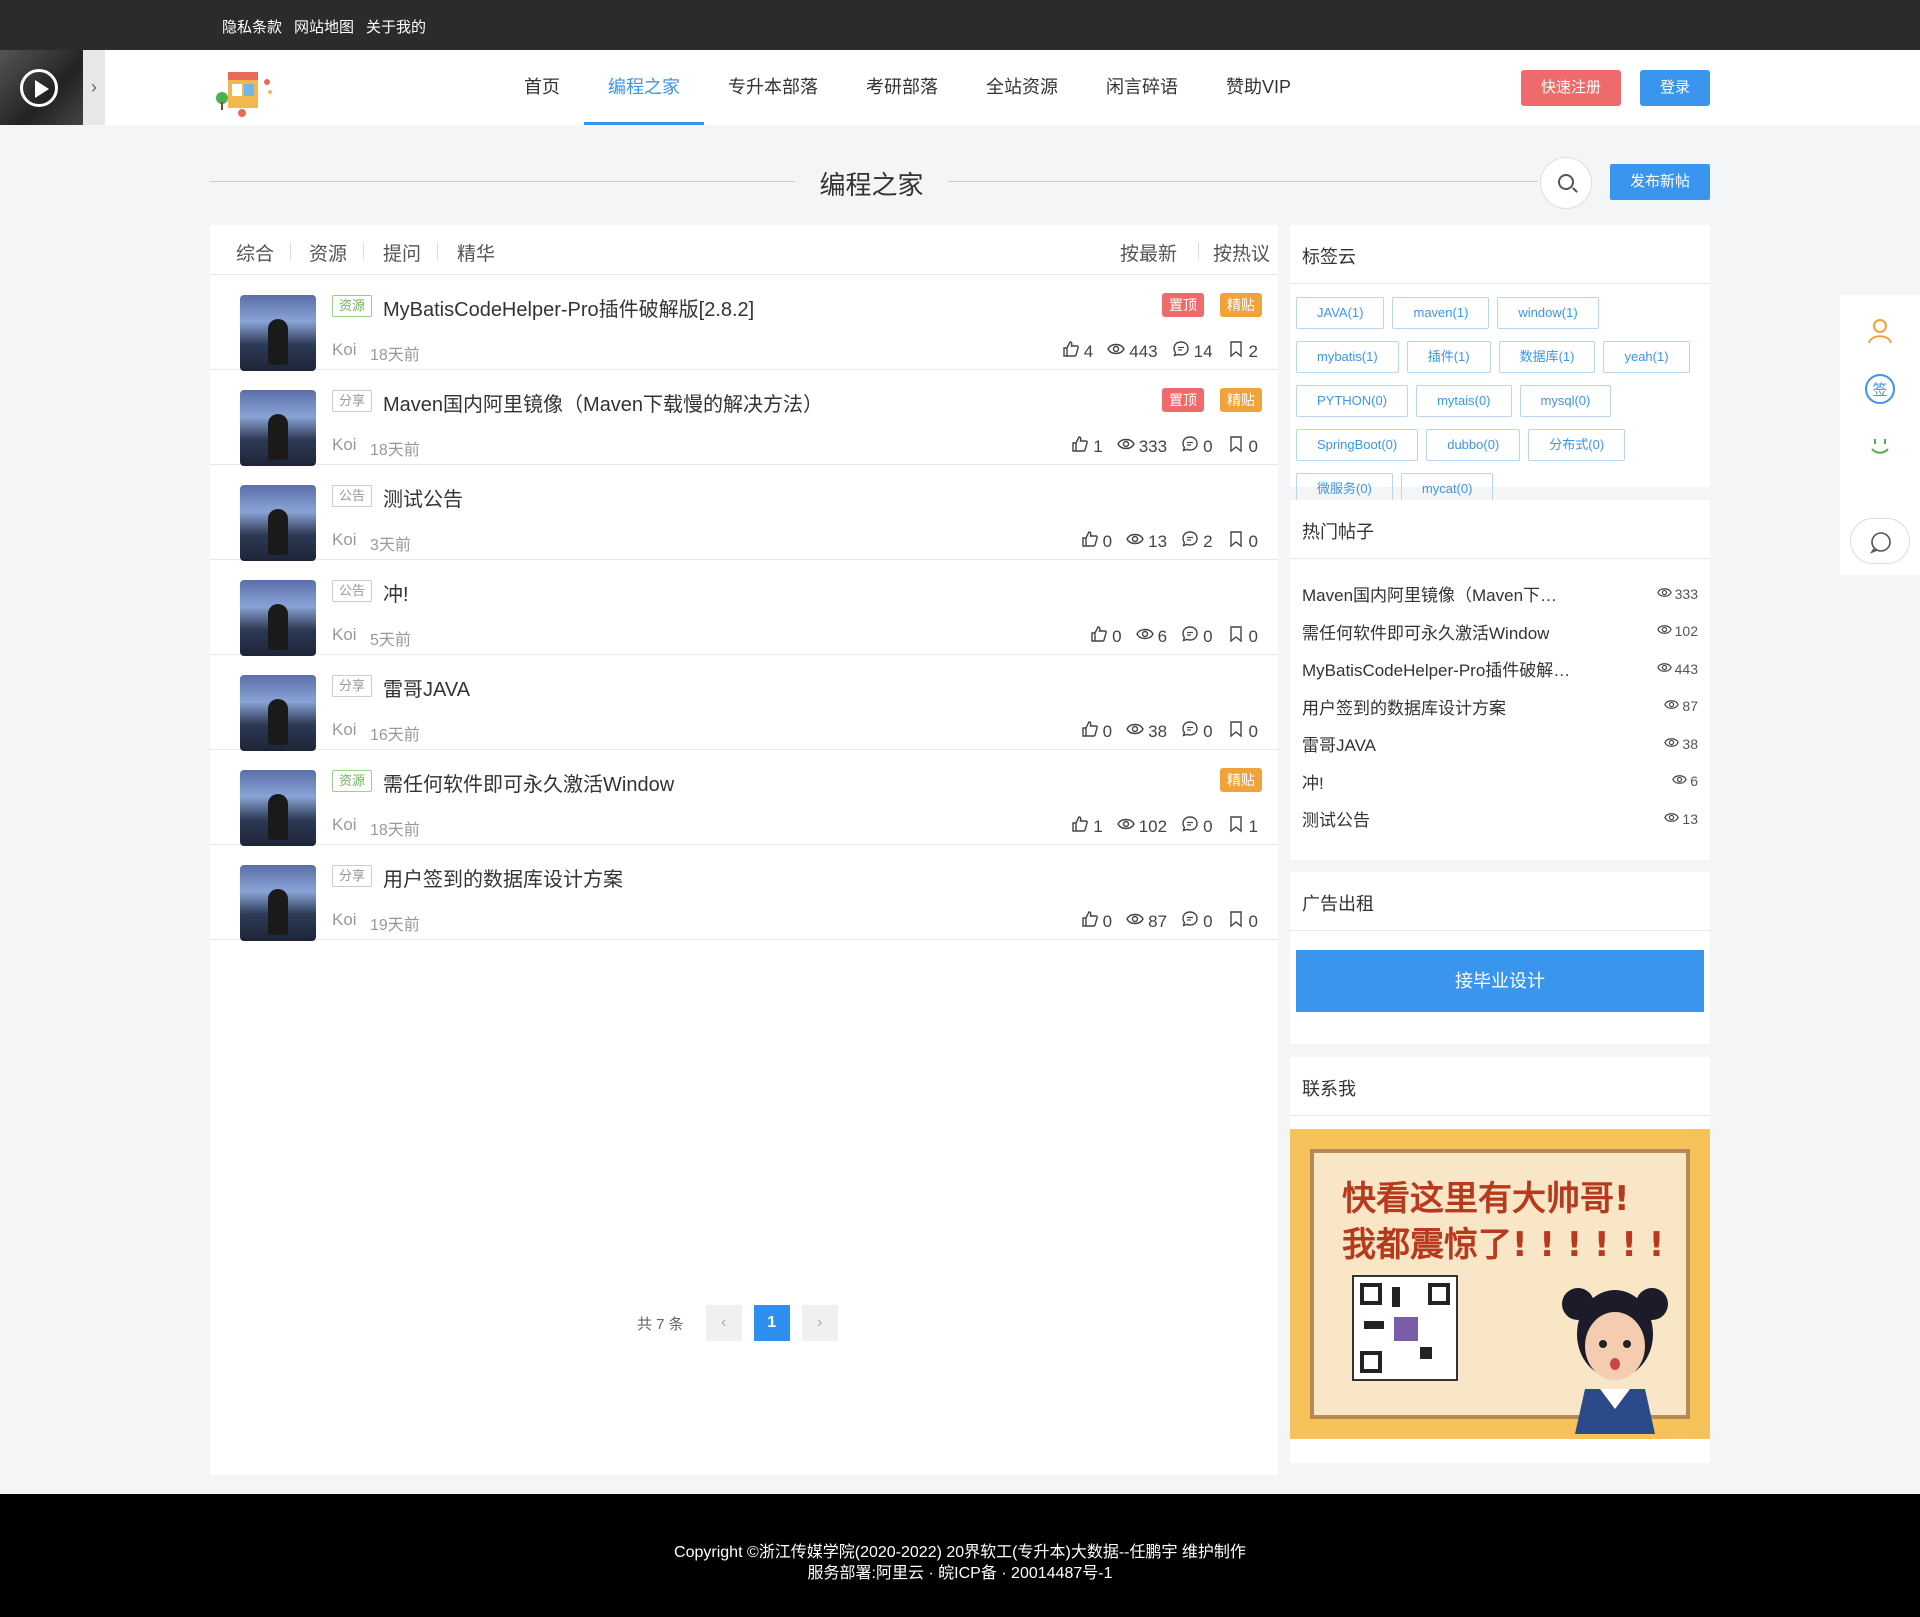 This screenshot has width=1920, height=1617. I want to click on tab-featured: 精华, so click(476, 252).